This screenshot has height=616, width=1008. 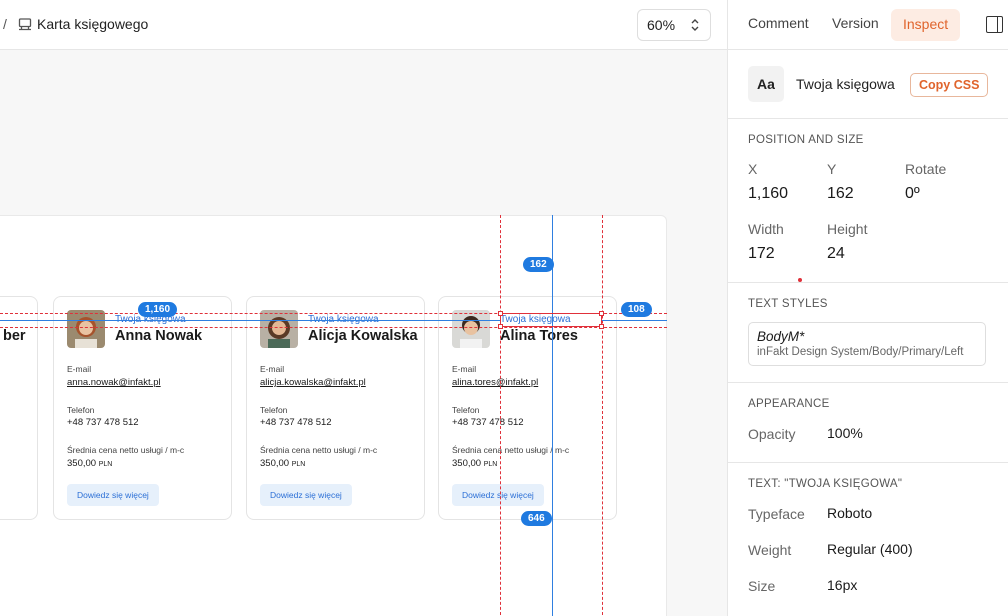 What do you see at coordinates (363, 25) in the screenshot?
I see `top-bar: / Karta księgowego 60%` at bounding box center [363, 25].